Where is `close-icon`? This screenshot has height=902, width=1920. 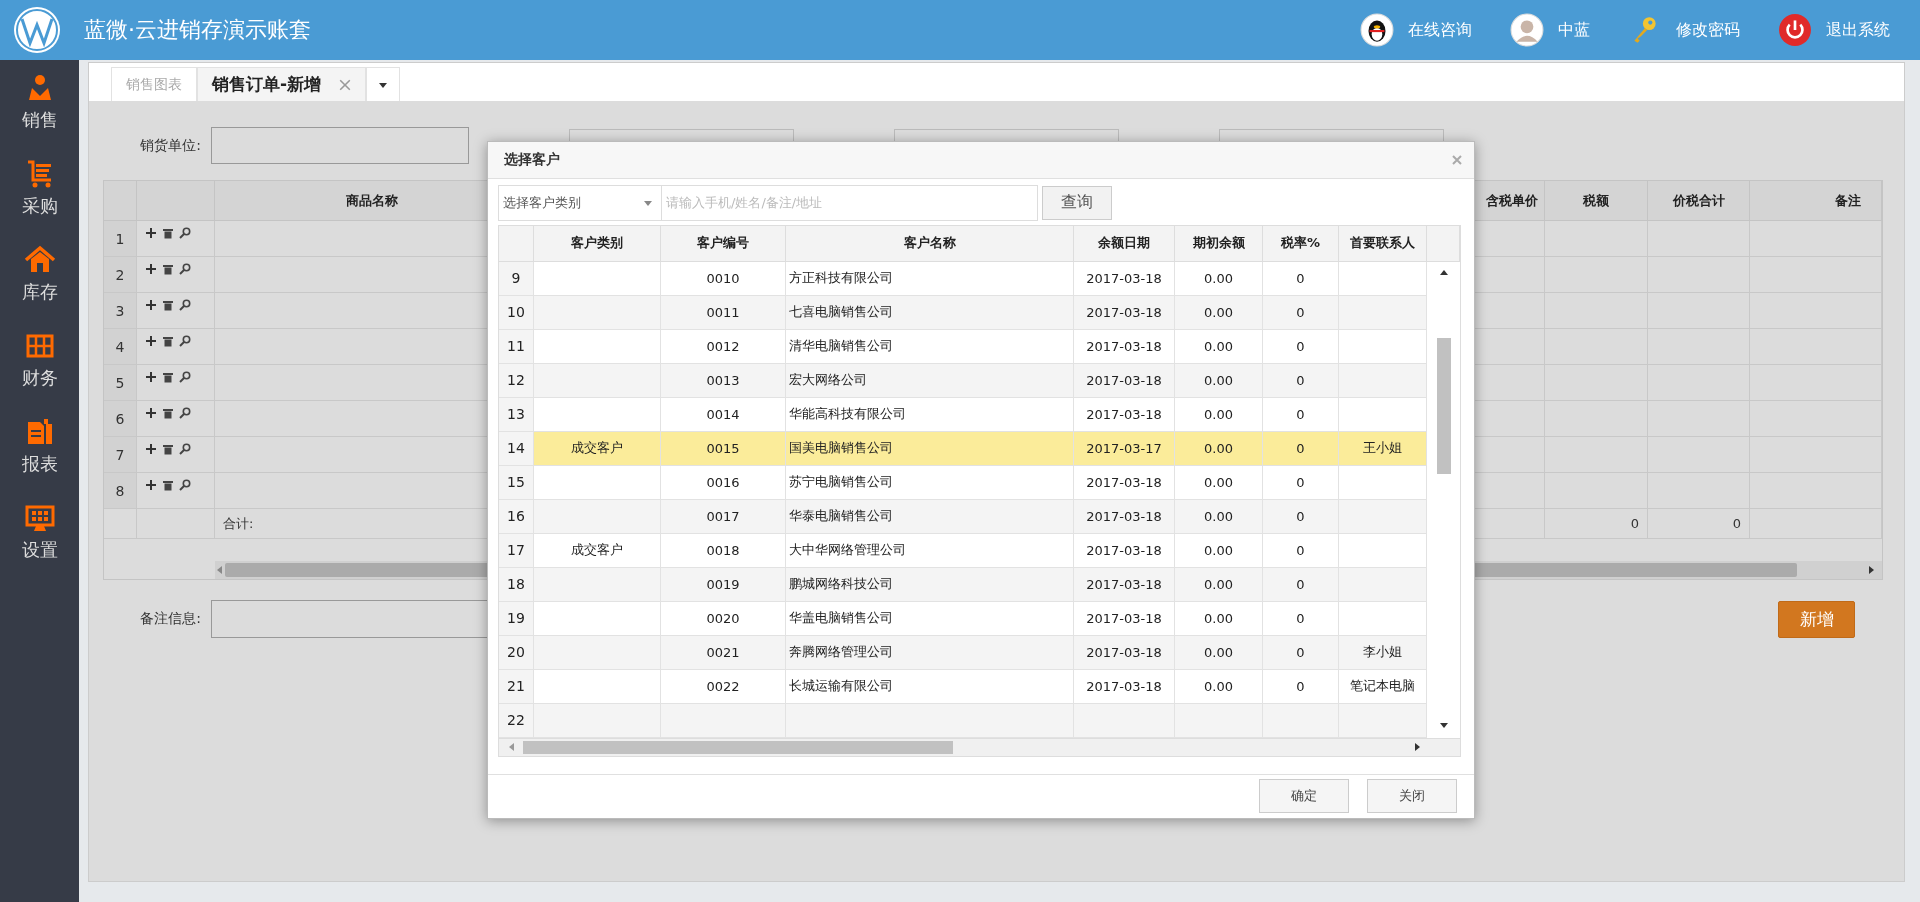
close-icon is located at coordinates (345, 84).